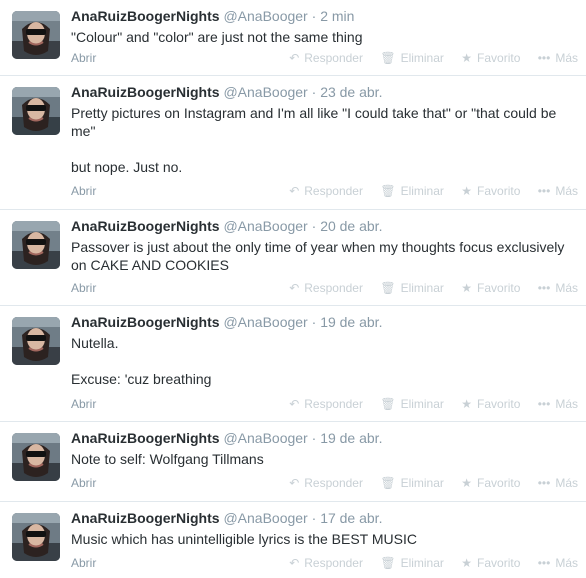 The height and width of the screenshot is (578, 586). I want to click on tweet-timestamp: 2 min, so click(337, 16).